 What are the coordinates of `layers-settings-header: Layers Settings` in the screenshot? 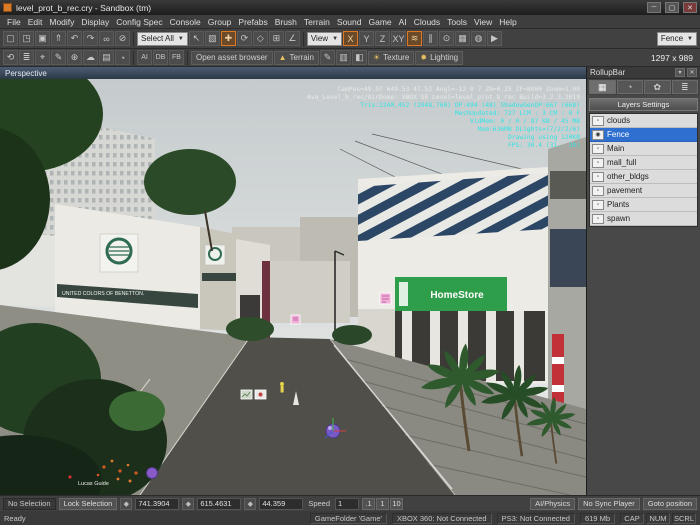 It's located at (643, 104).